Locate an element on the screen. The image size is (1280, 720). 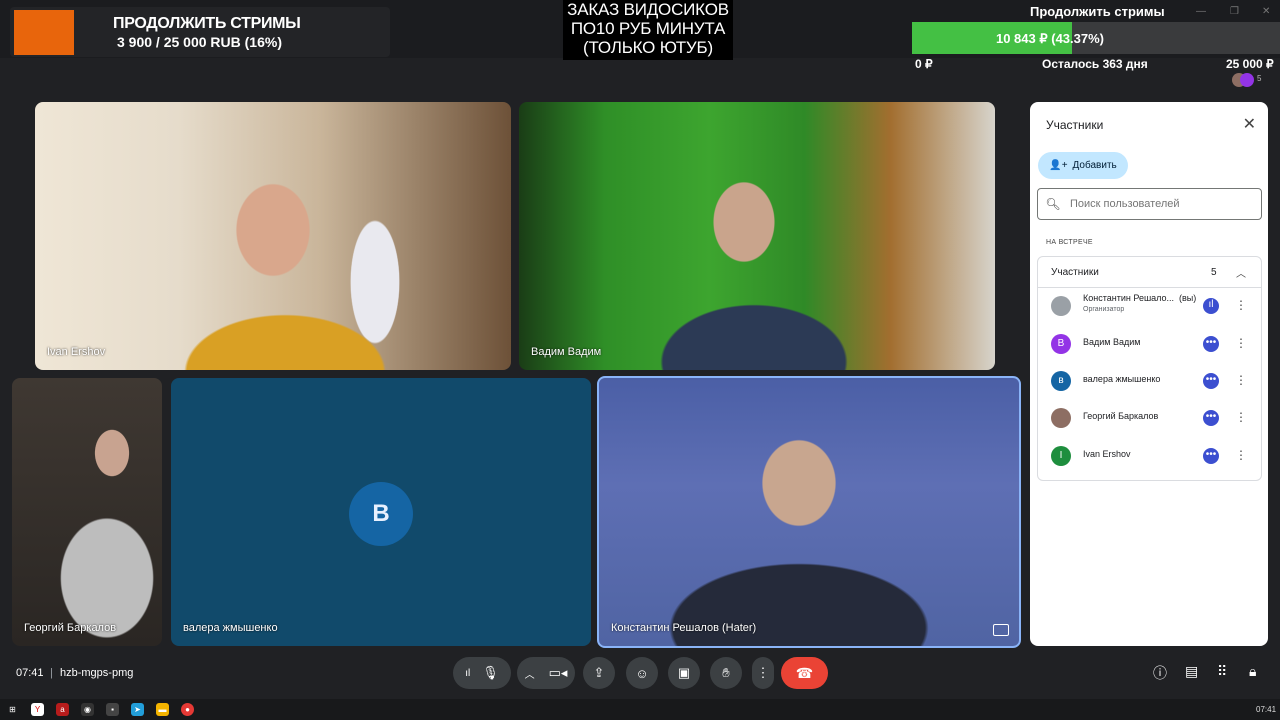
search-field: 🔍︎ is located at coordinates (1149, 204).